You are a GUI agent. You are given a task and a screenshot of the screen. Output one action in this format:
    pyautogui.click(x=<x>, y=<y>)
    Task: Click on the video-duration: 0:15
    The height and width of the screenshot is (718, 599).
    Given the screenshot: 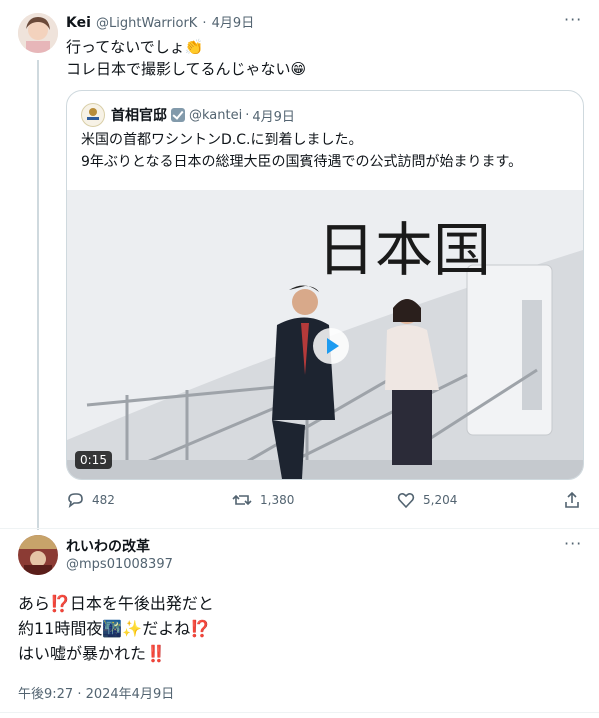 What is the action you would take?
    pyautogui.click(x=93, y=460)
    